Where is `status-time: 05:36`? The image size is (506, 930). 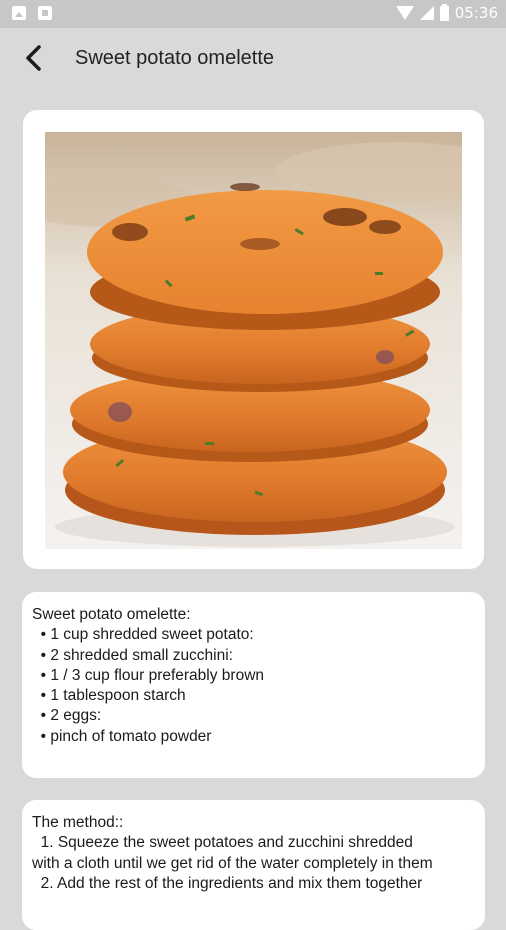 status-time: 05:36 is located at coordinates (476, 13).